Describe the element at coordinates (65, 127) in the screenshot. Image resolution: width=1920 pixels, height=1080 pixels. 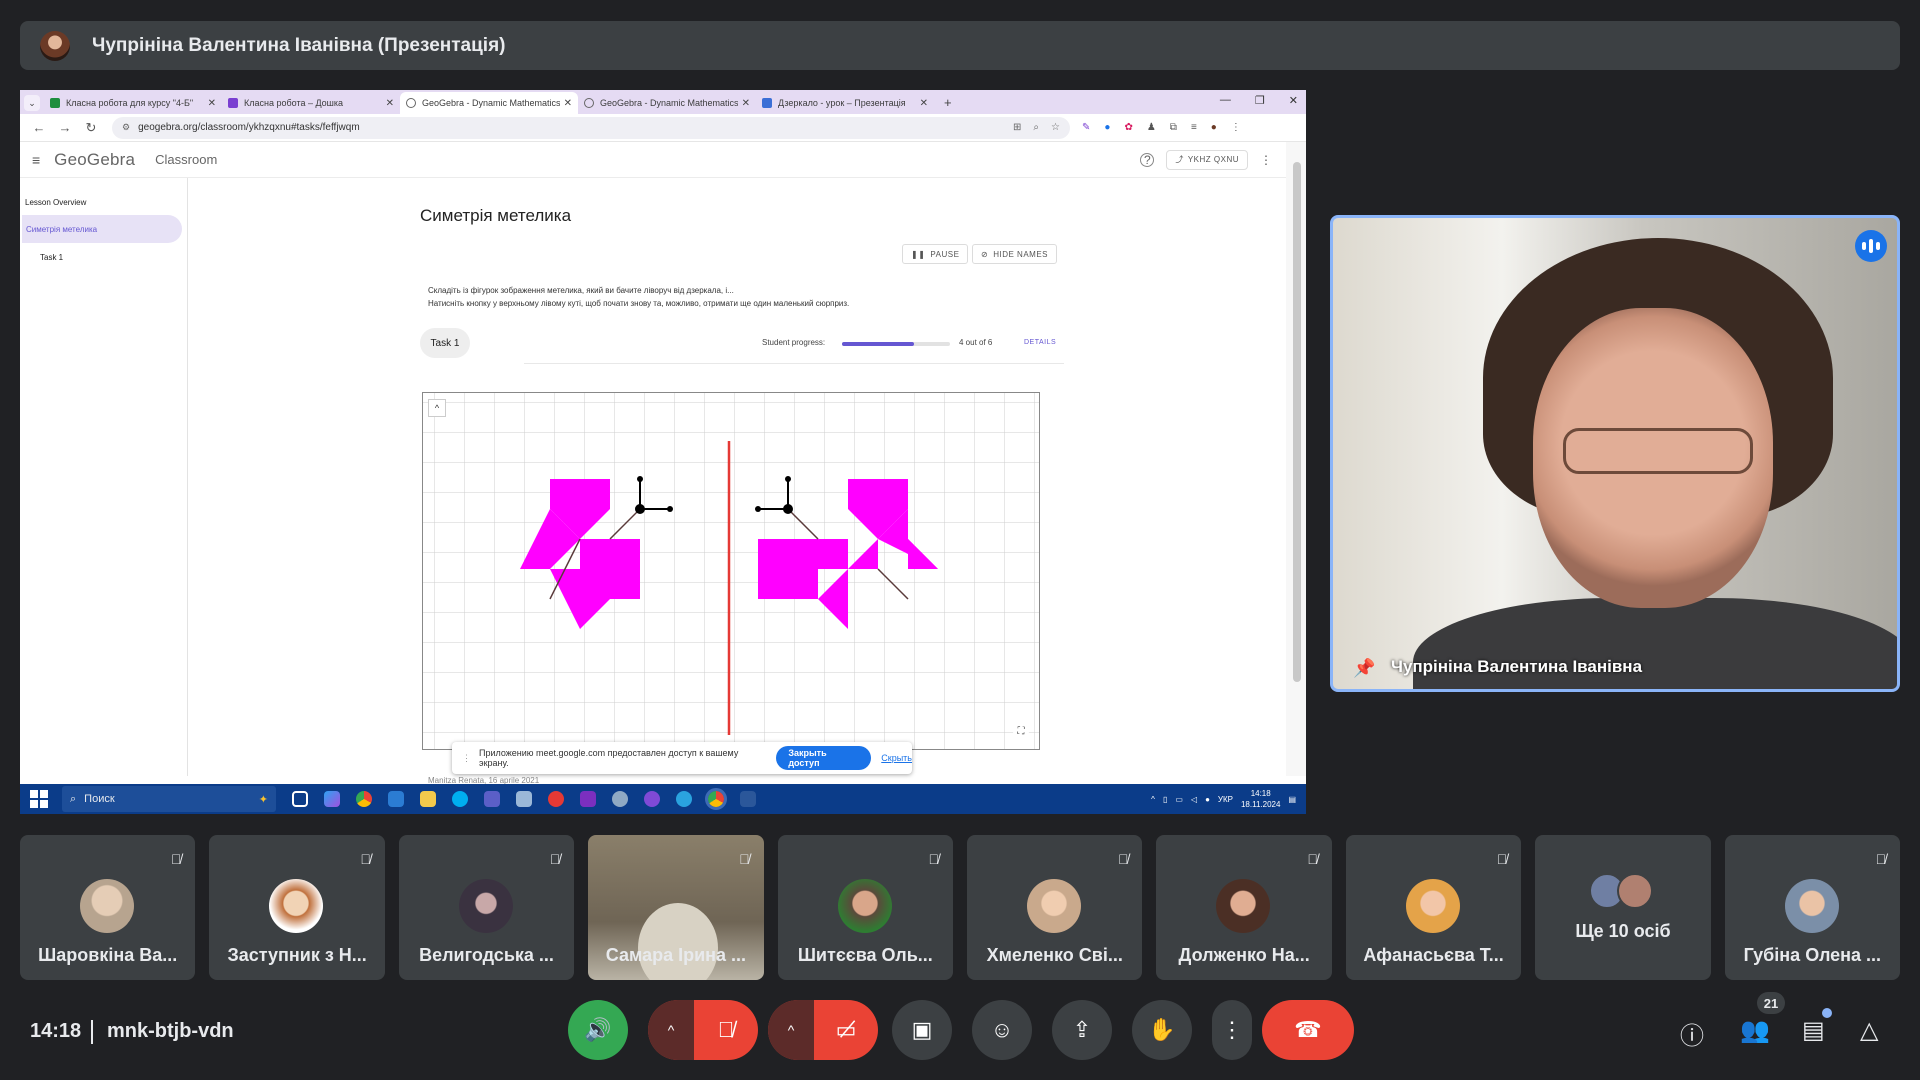
I see `forward-icon: →` at that location.